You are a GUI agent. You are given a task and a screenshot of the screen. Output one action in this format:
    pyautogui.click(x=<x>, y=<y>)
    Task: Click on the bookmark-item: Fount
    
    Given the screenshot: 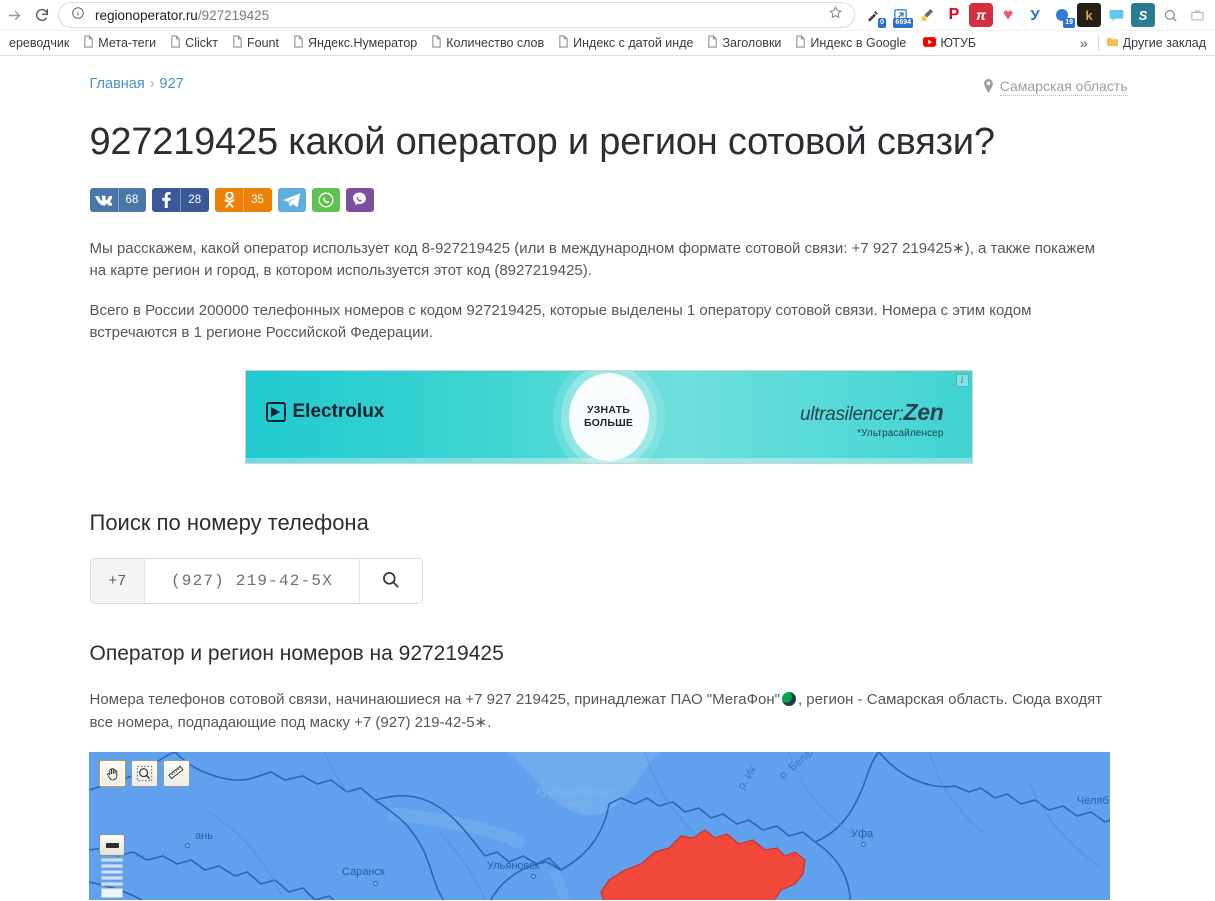 What is the action you would take?
    pyautogui.click(x=255, y=43)
    